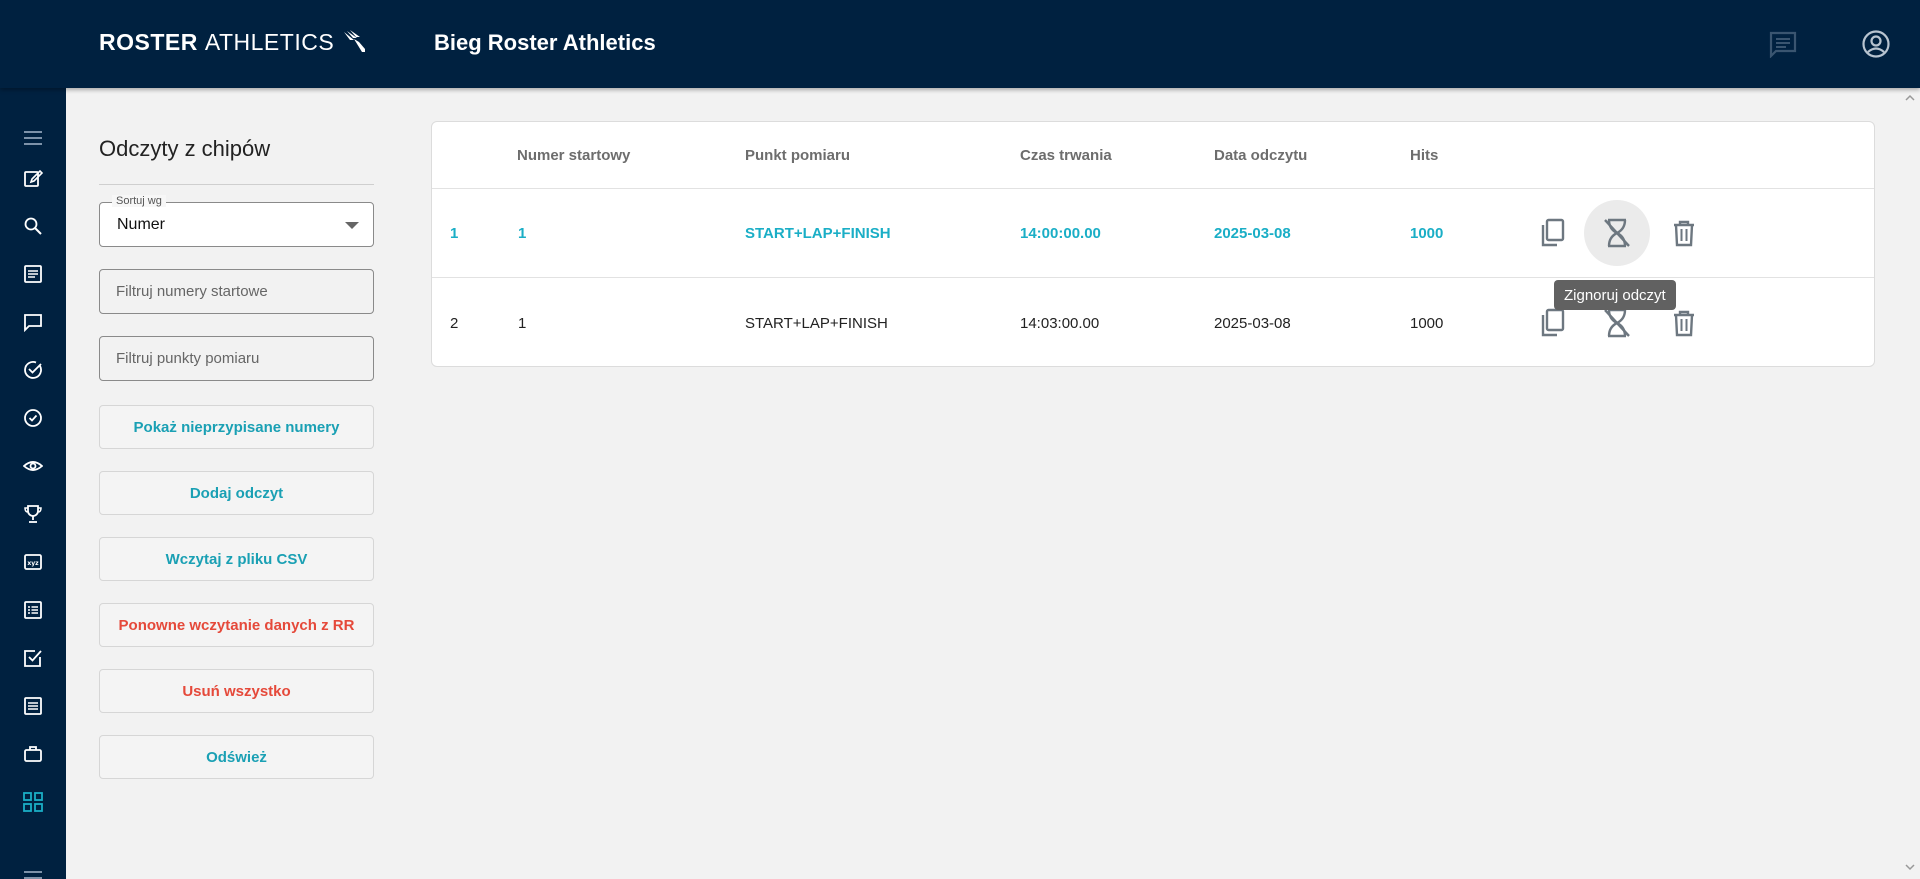 This screenshot has width=1920, height=879. Describe the element at coordinates (355, 41) in the screenshot. I see `winged-shoe-icon` at that location.